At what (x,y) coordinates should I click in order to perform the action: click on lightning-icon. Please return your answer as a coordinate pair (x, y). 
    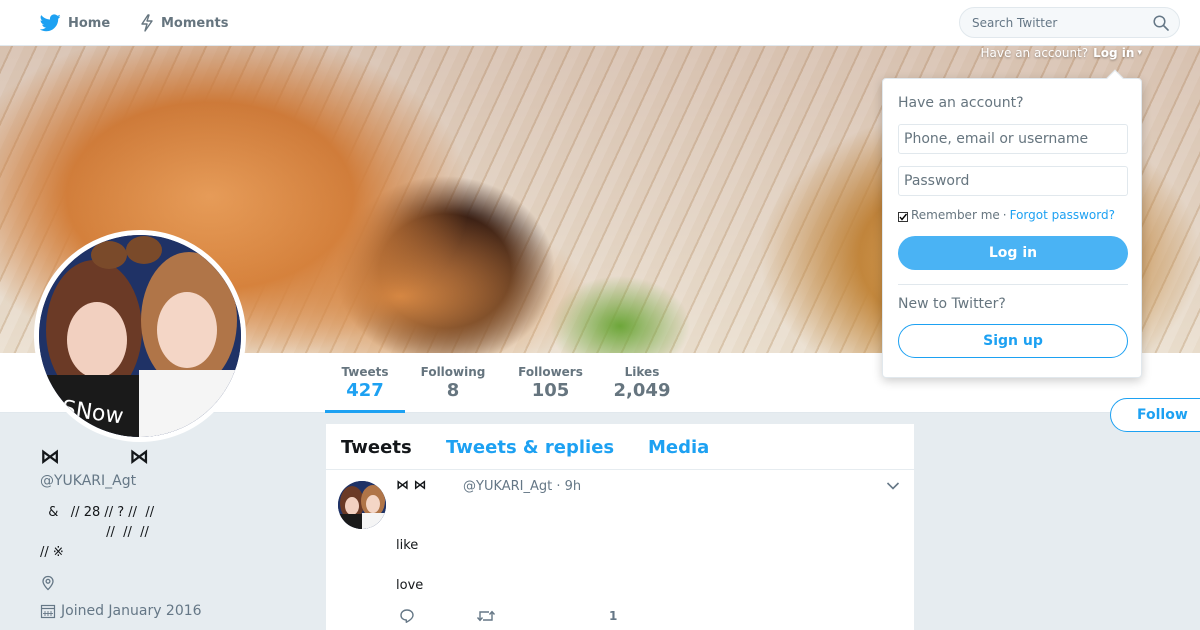
    Looking at the image, I should click on (147, 23).